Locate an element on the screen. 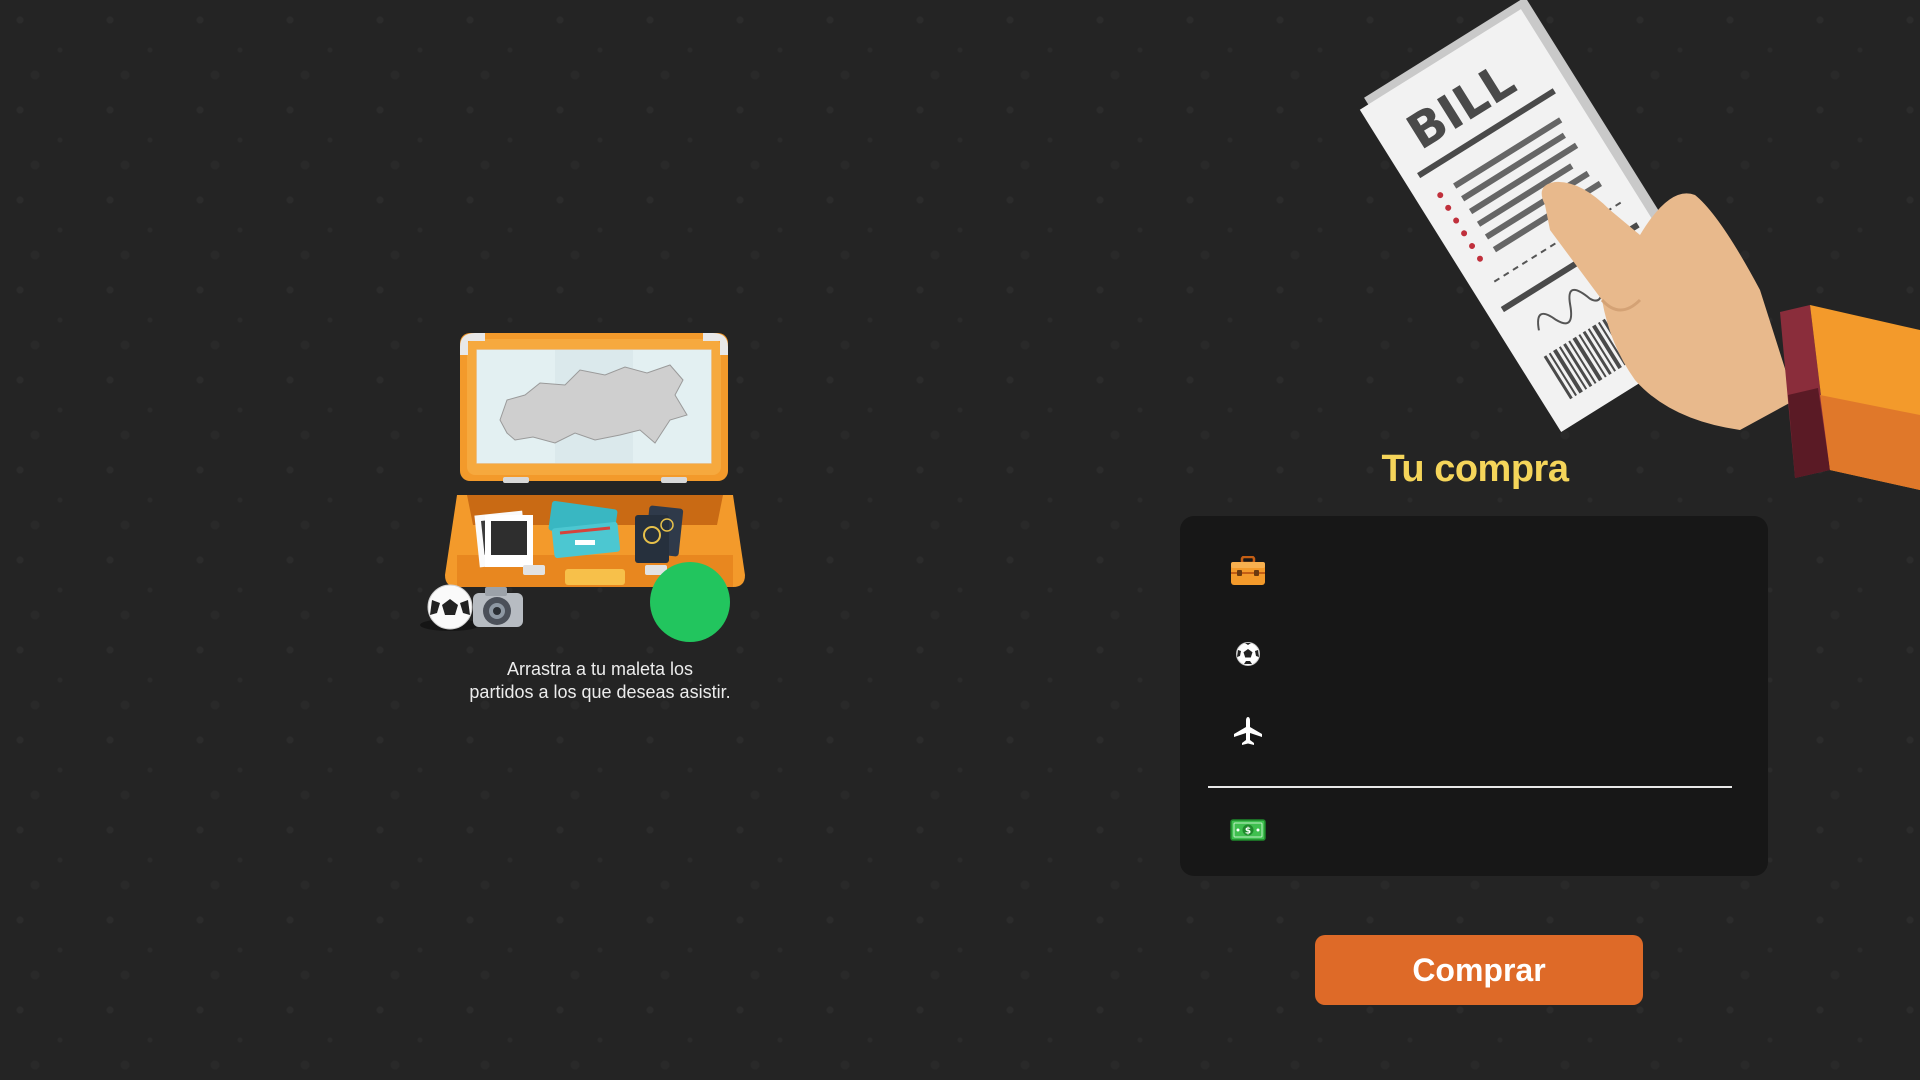 The height and width of the screenshot is (1080, 1920). photos-icon is located at coordinates (503, 539).